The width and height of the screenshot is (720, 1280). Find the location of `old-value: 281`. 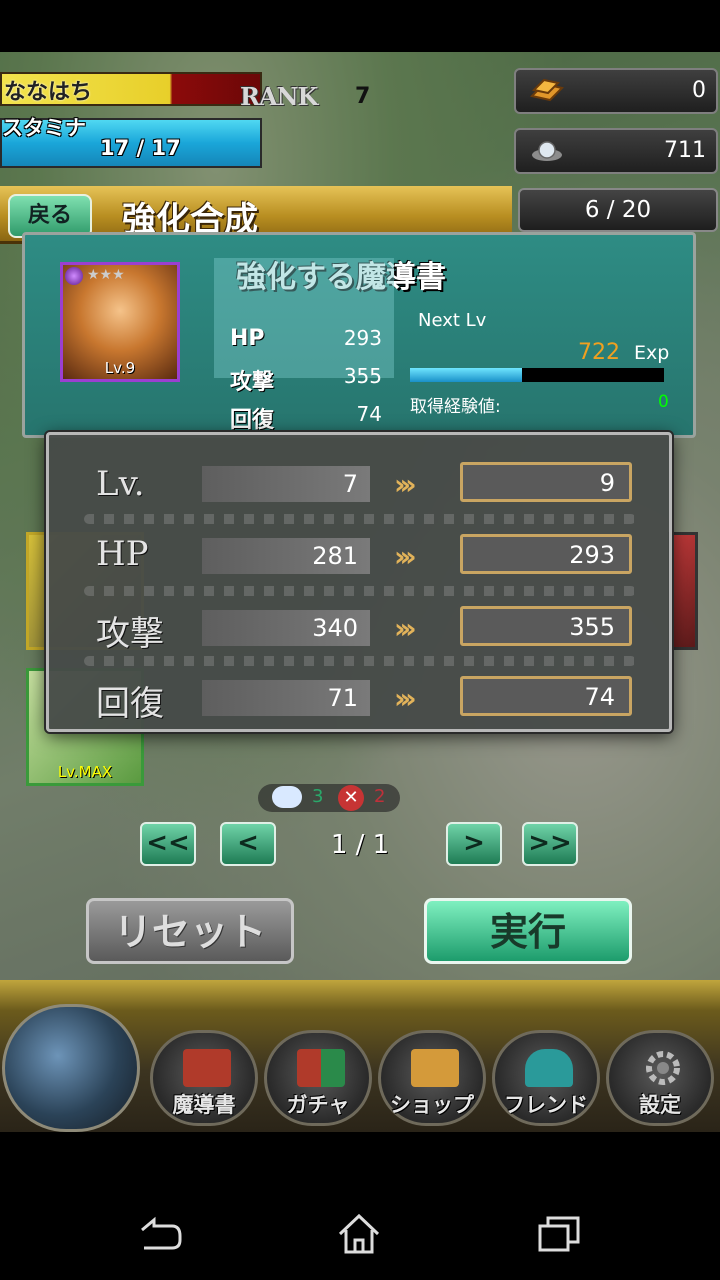

old-value: 281 is located at coordinates (335, 556).